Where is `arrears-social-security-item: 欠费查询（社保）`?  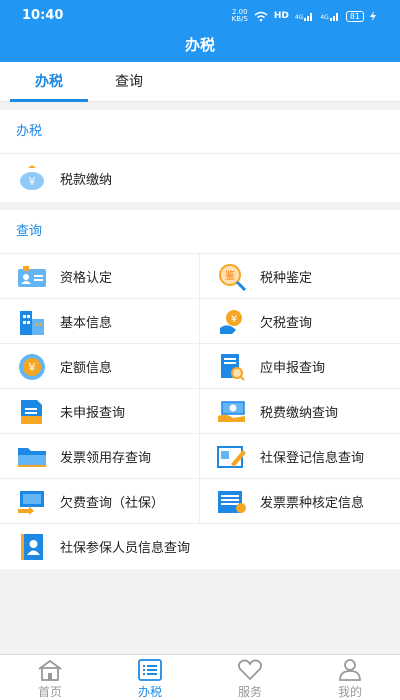
arrears-social-security-item: 欠费查询（社保） is located at coordinates (100, 501).